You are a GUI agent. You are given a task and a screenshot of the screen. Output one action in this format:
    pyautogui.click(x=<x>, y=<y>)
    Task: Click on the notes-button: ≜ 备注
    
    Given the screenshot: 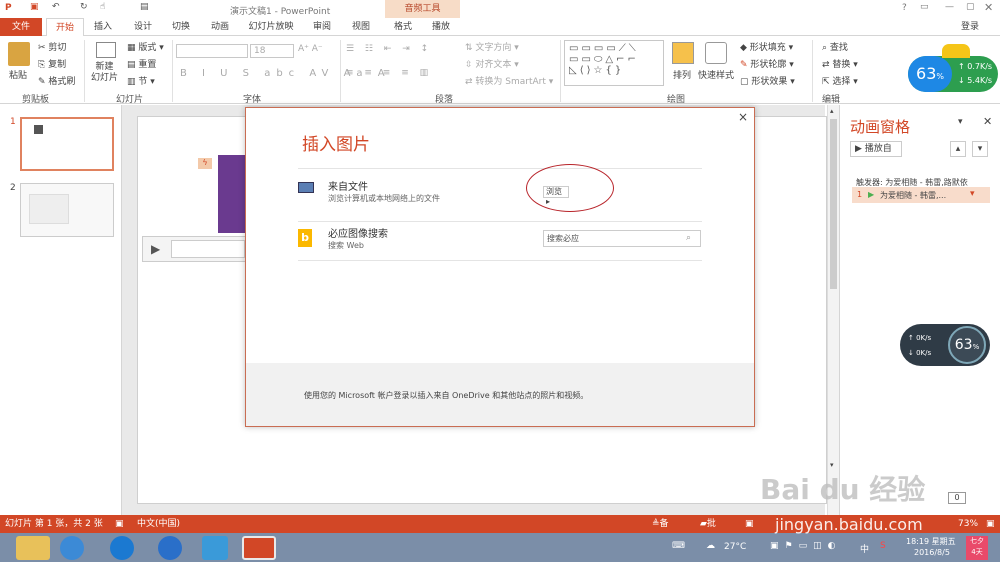 What is the action you would take?
    pyautogui.click(x=660, y=531)
    